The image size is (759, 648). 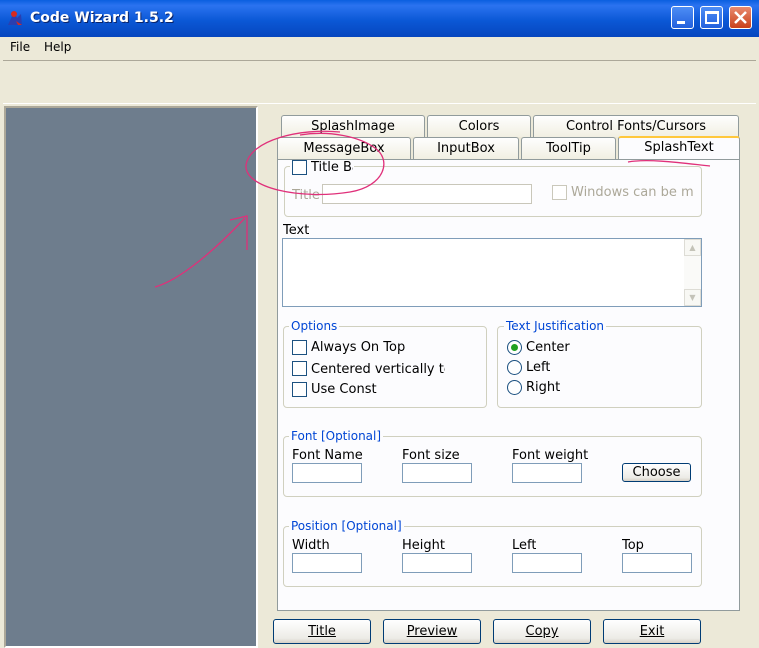 I want to click on annotation-arrowhead, so click(x=238, y=232).